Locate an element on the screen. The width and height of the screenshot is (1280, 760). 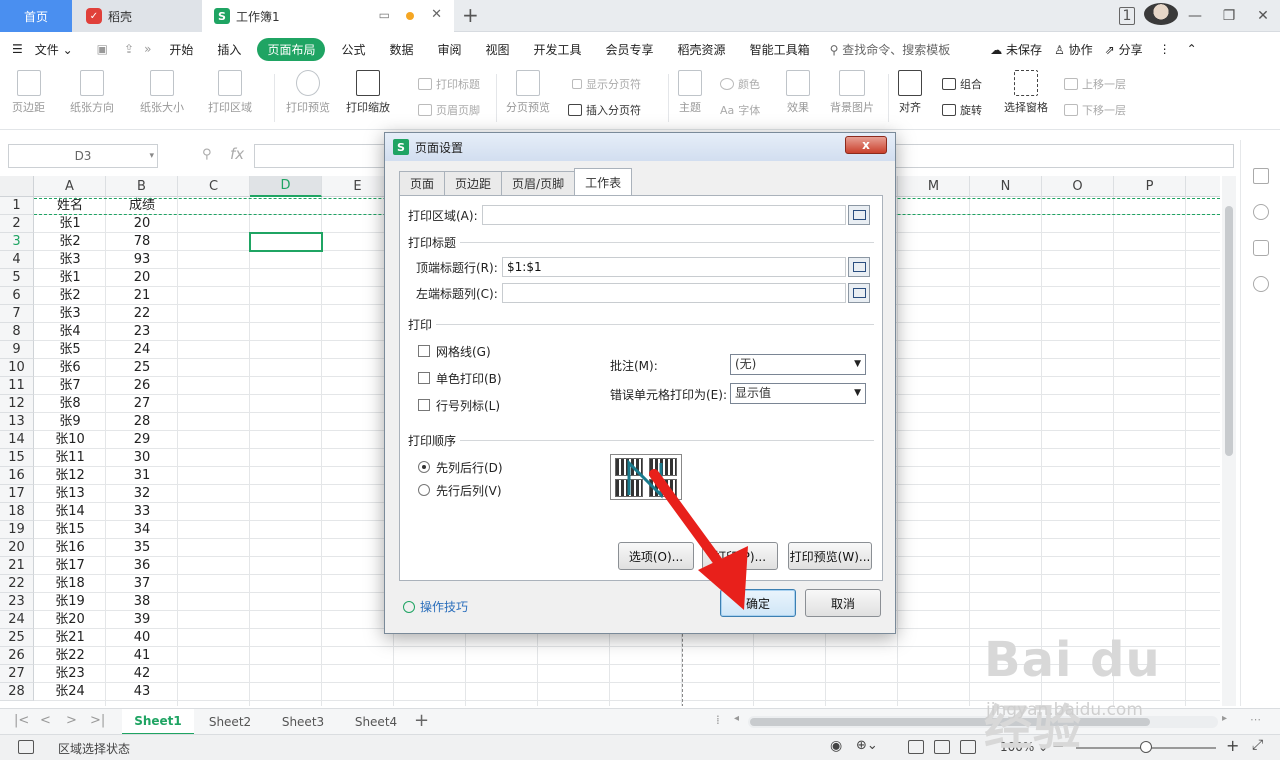
next-sheet-icon: > is located at coordinates (71, 720).